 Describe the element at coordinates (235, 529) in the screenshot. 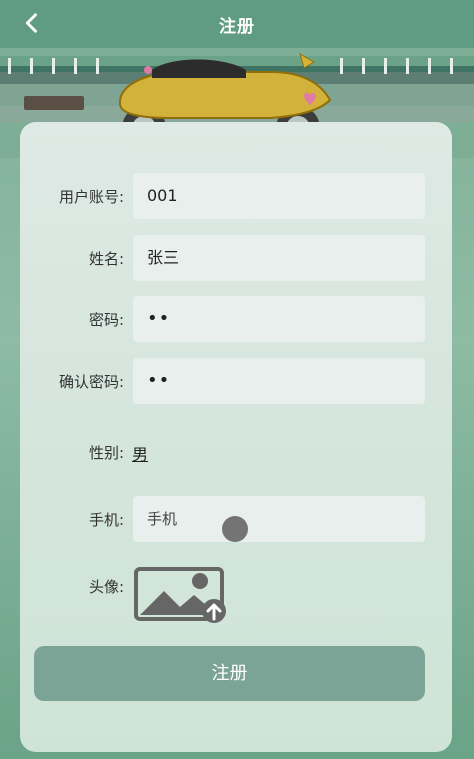

I see `touch-cursor-indicator` at that location.